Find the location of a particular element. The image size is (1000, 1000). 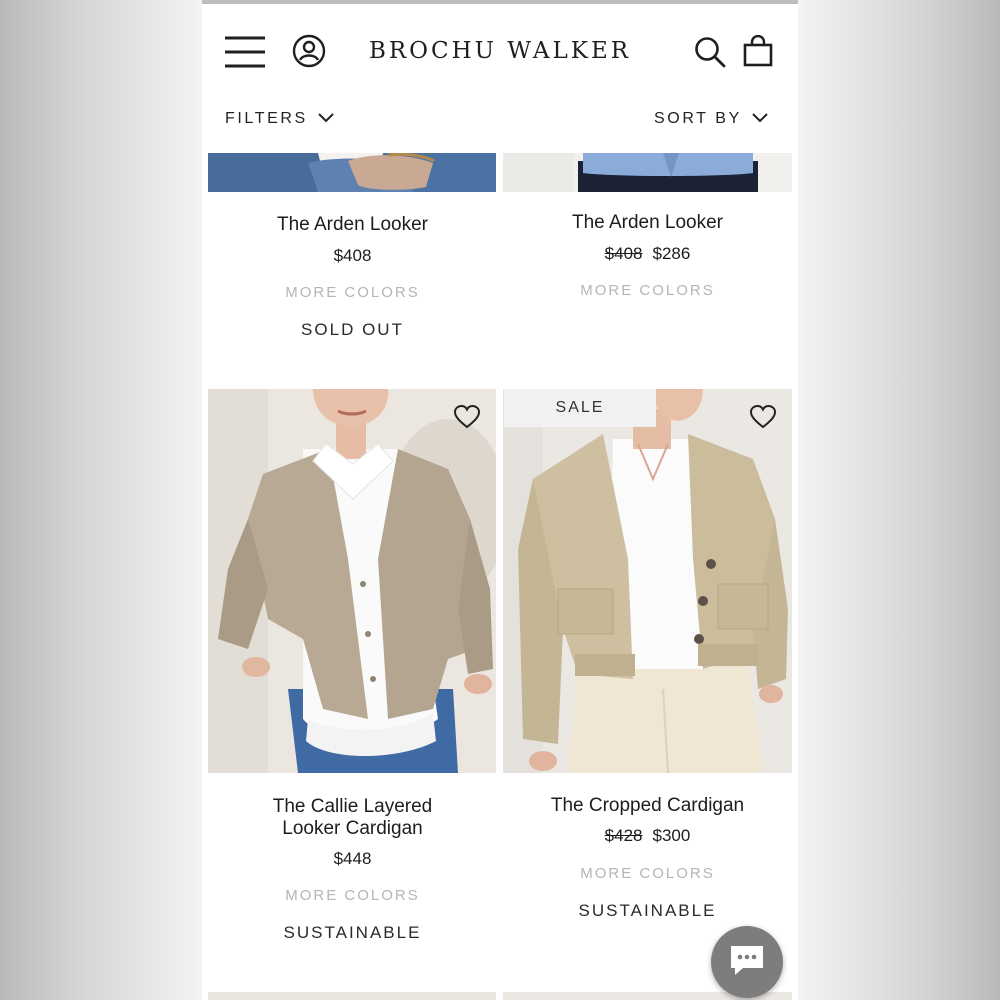

price-sale: $300 is located at coordinates (671, 835).